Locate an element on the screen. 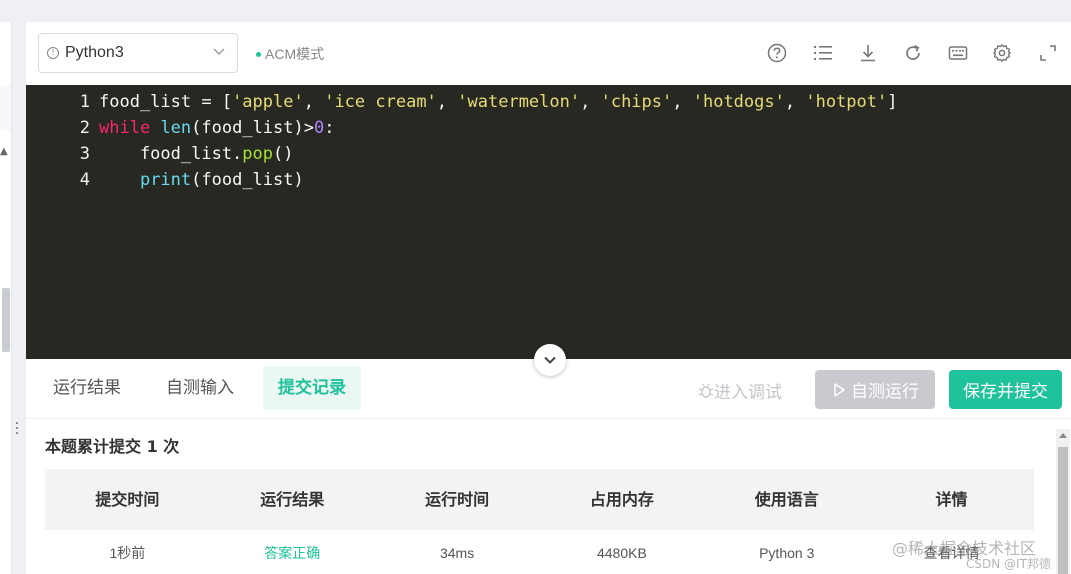 The width and height of the screenshot is (1071, 574). code-token: 'hotdogs' is located at coordinates (738, 102).